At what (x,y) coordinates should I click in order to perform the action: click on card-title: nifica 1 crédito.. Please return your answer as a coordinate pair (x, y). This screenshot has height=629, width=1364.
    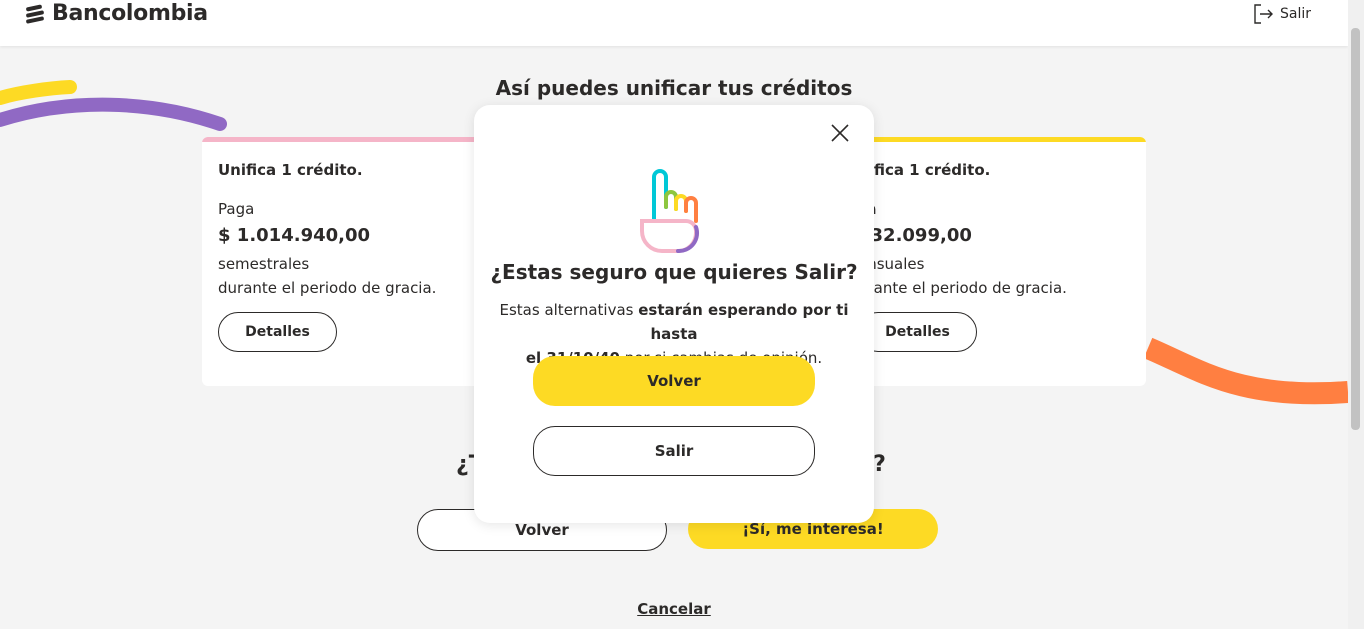
    Looking at the image, I should click on (924, 170).